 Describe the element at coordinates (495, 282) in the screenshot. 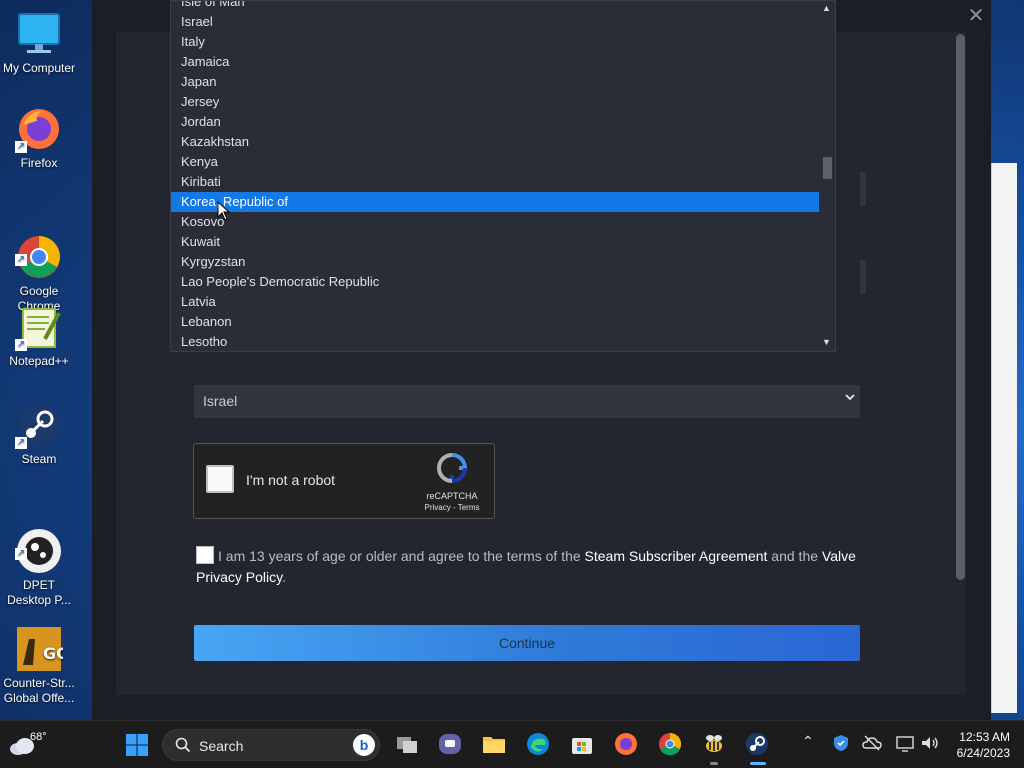

I see `country-option: Lao People's Democratic Republic` at that location.